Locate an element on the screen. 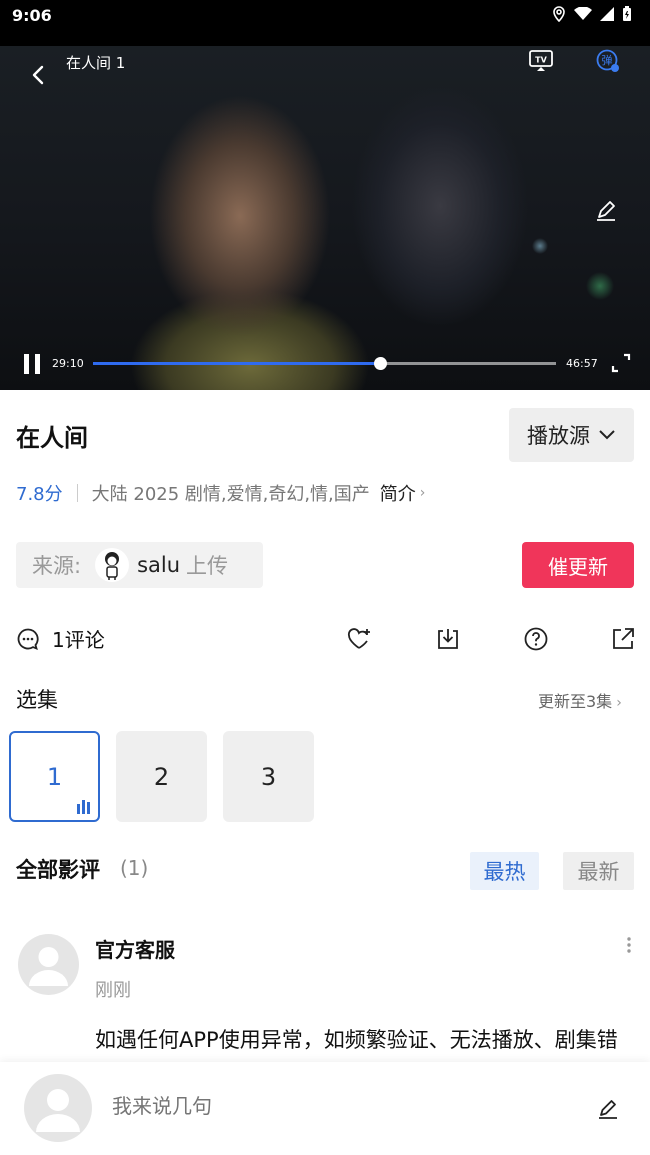 This screenshot has width=650, height=1155. tab-hottest: 最热 is located at coordinates (504, 871).